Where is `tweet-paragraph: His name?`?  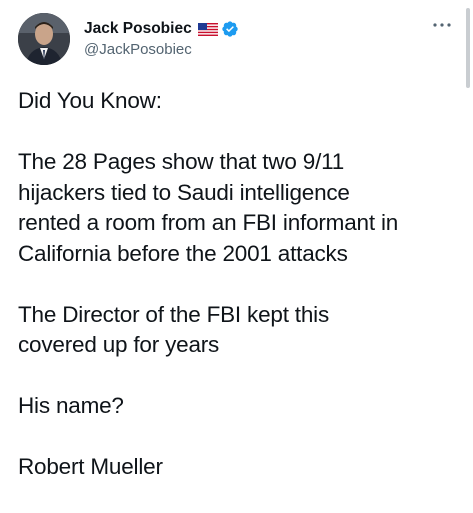 tweet-paragraph: His name? is located at coordinates (240, 406).